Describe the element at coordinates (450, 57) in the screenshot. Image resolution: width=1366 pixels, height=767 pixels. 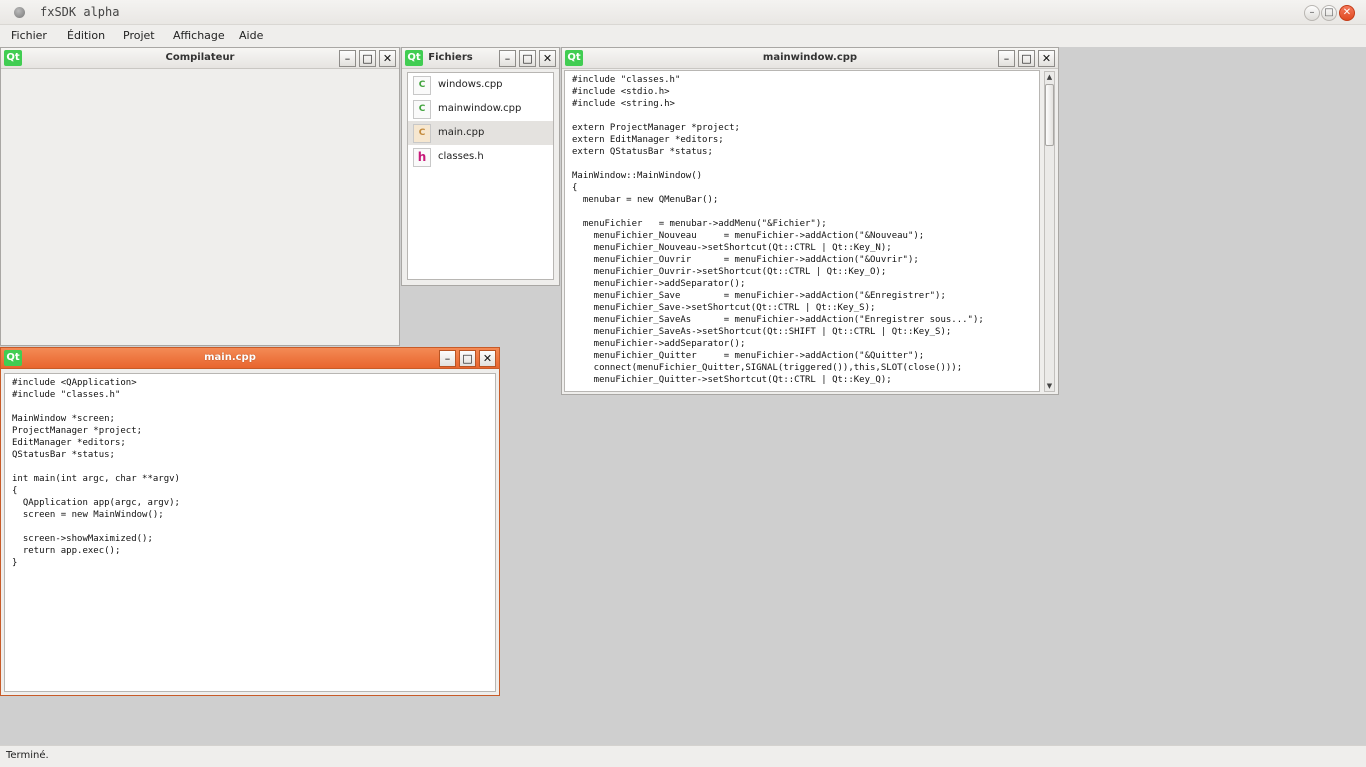
I see `files-window-title: Fichiers` at that location.